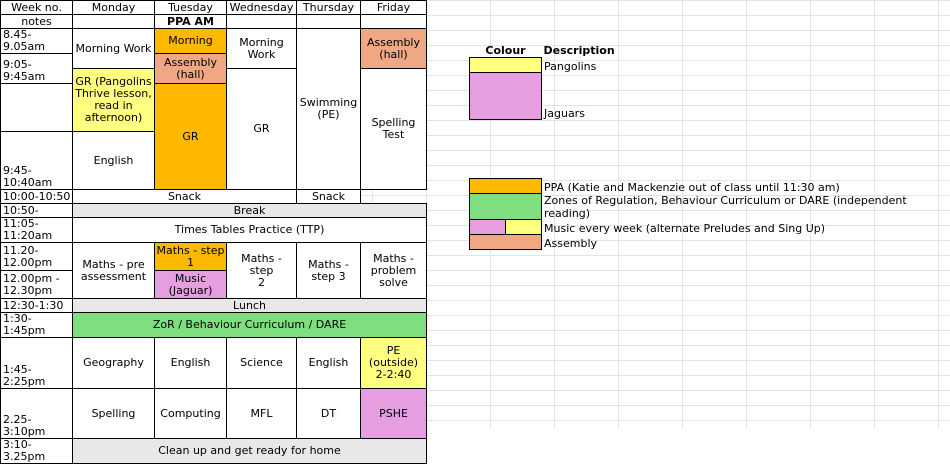 The width and height of the screenshot is (950, 464). What do you see at coordinates (36, 230) in the screenshot?
I see `time-slot-6: 11:05-11:20am` at bounding box center [36, 230].